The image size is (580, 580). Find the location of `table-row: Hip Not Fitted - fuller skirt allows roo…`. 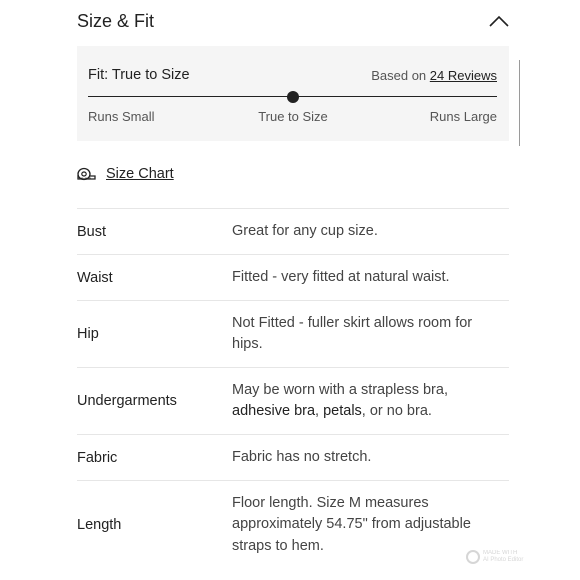

table-row: Hip Not Fitted - fuller skirt allows roo… is located at coordinates (293, 333).